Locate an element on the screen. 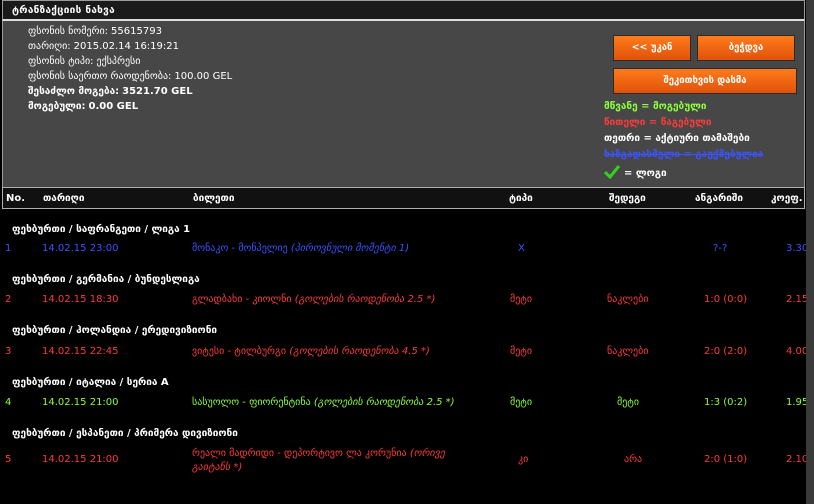 This screenshot has height=504, width=814. league-header: ფეხბურთი / იტალია / სერია A is located at coordinates (90, 382).